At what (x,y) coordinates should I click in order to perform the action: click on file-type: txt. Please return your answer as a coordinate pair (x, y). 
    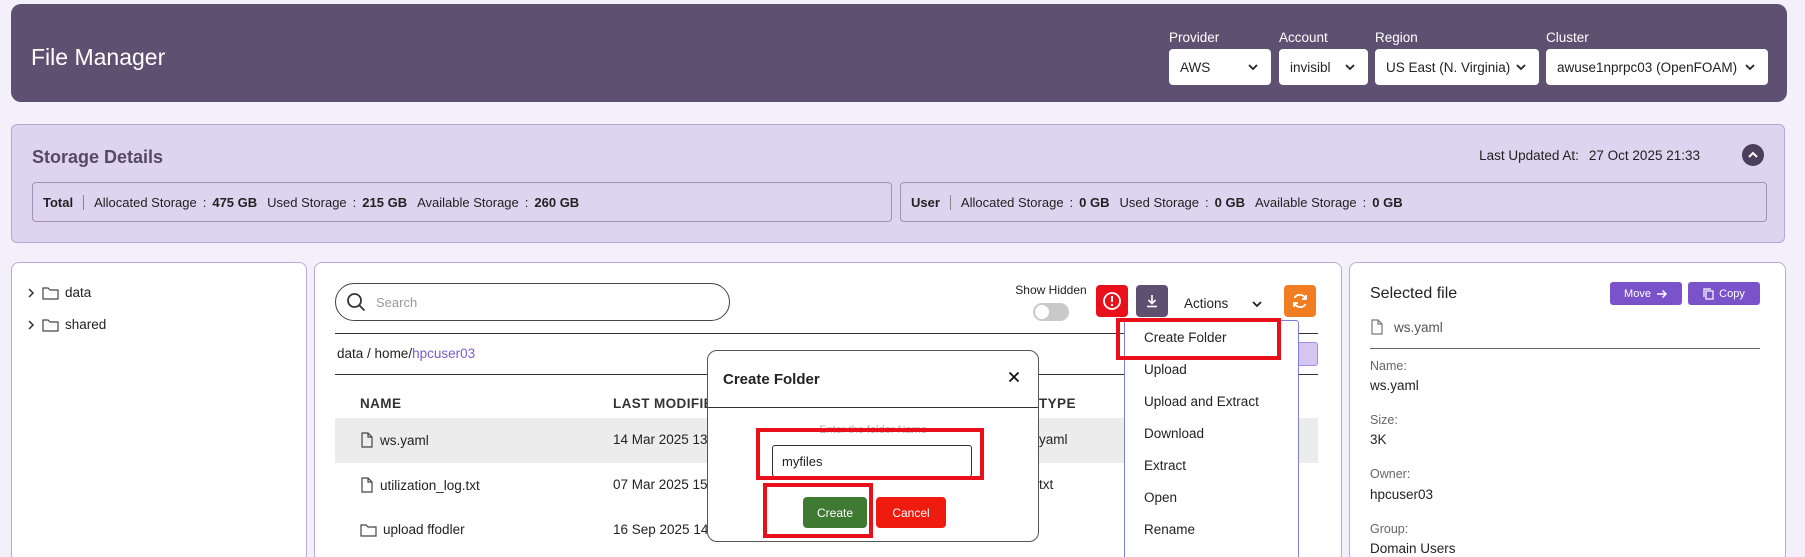
    Looking at the image, I should click on (1046, 484).